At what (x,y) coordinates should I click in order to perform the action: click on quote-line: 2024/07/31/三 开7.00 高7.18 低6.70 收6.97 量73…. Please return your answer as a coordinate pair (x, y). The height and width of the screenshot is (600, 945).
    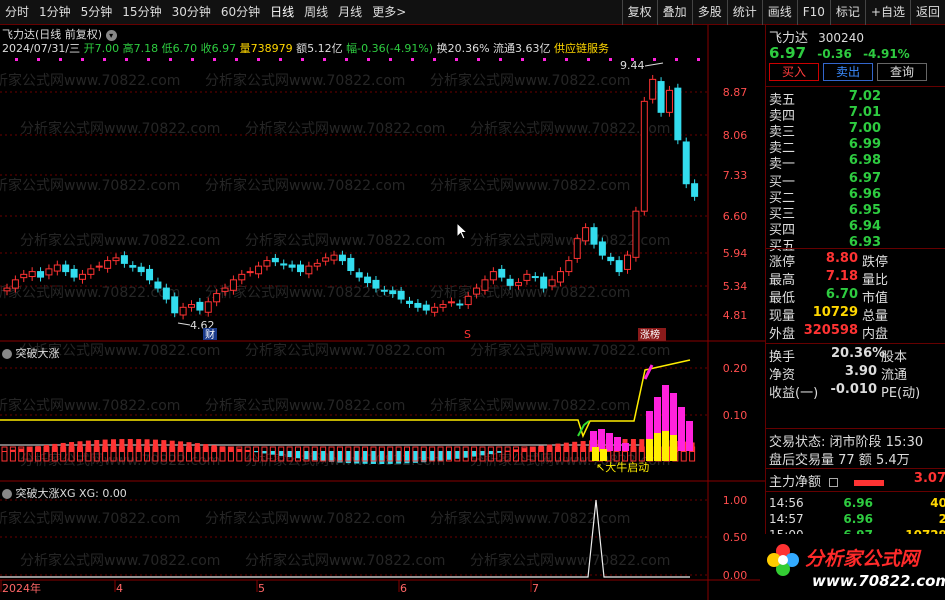
    Looking at the image, I should click on (305, 48).